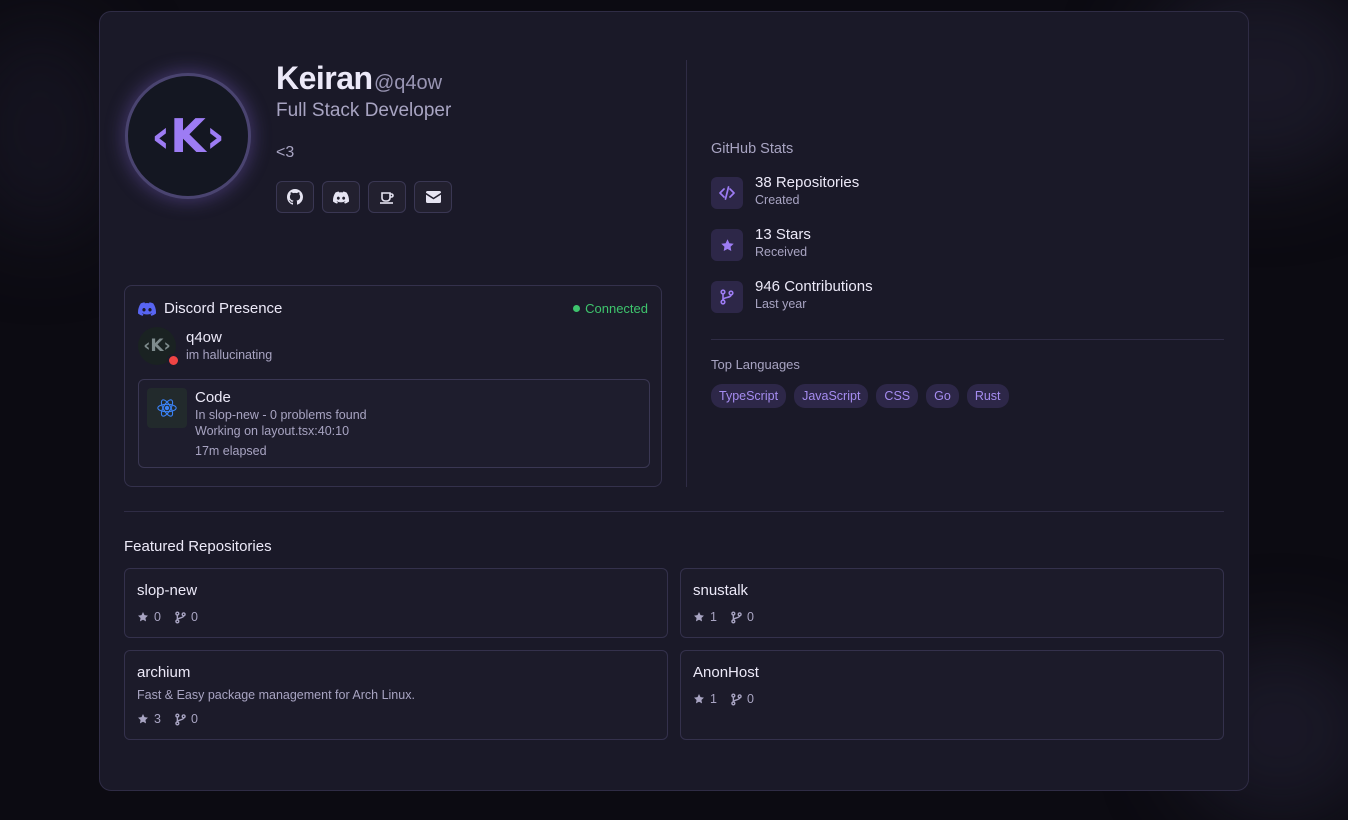  I want to click on github-link-button, so click(295, 197).